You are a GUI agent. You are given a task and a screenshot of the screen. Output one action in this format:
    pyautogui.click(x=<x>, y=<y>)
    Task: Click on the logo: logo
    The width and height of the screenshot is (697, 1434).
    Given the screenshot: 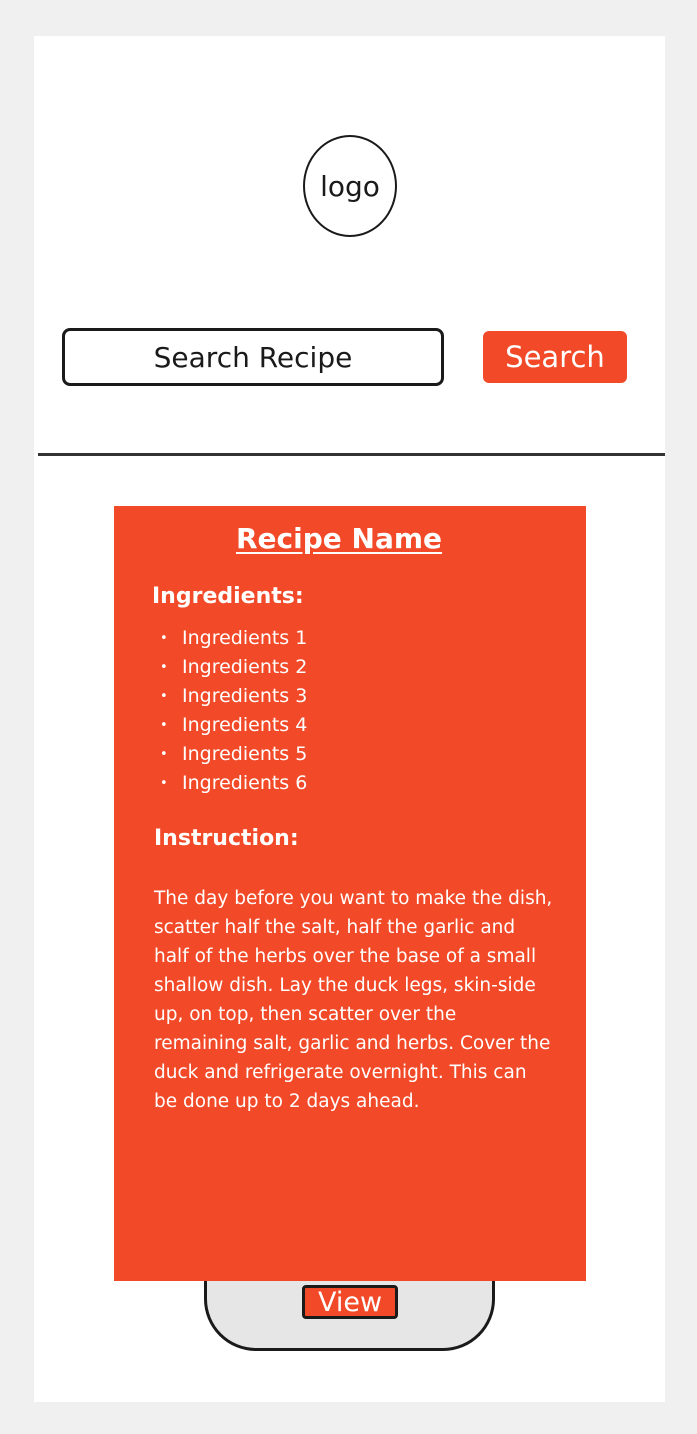 What is the action you would take?
    pyautogui.click(x=350, y=186)
    